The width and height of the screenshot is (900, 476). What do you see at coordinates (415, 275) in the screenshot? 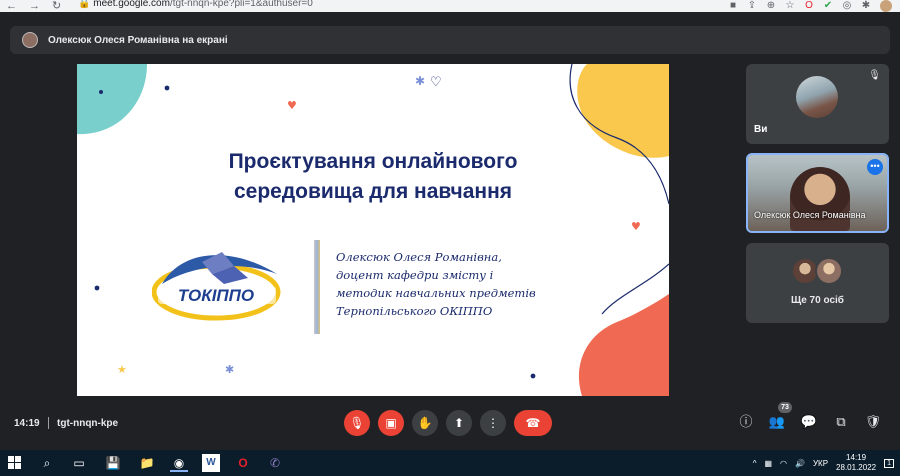
I see `author-line: доцент кафедри змісту і` at bounding box center [415, 275].